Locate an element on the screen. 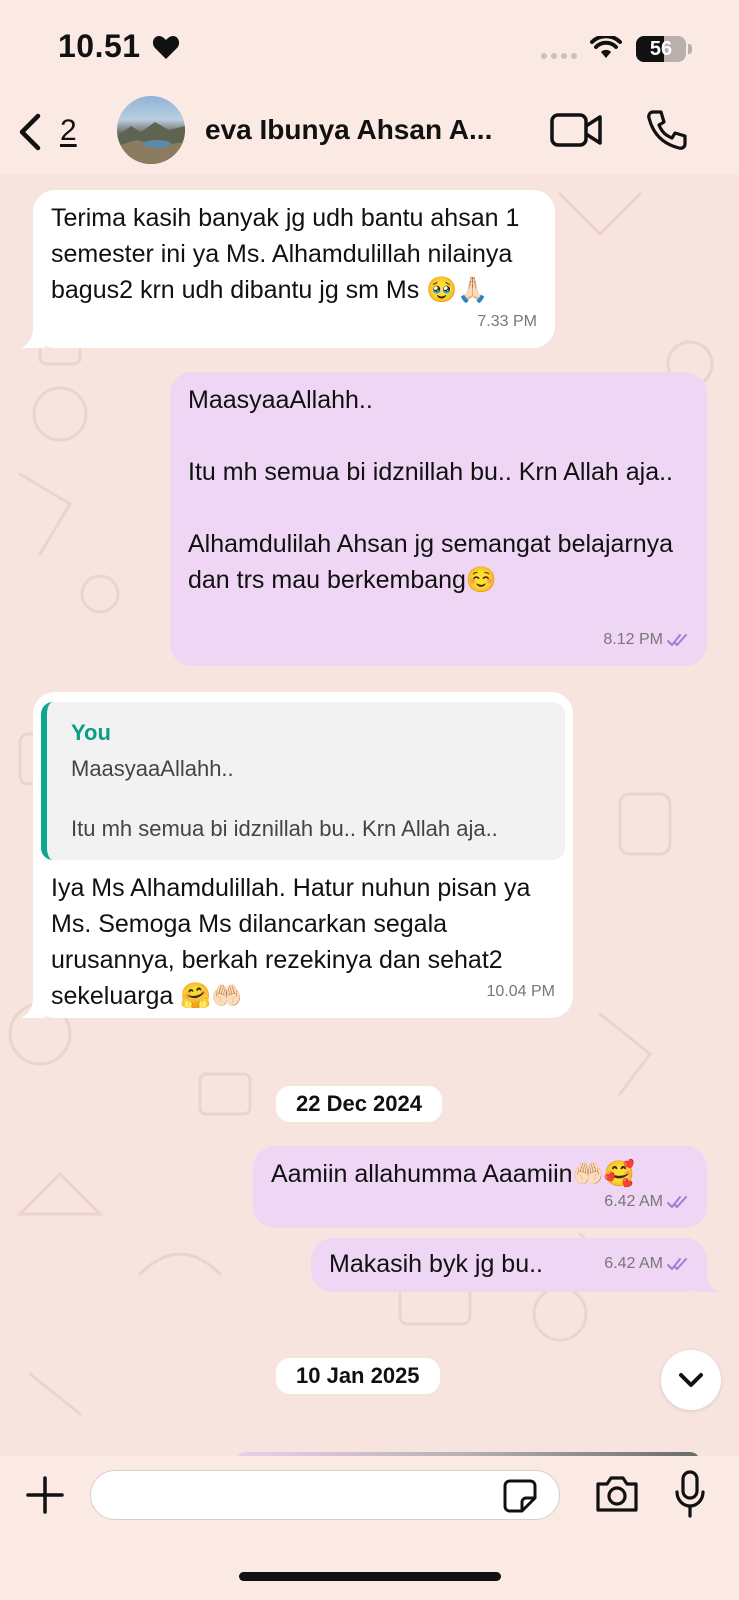  battery-indicator: 56 is located at coordinates (661, 49).